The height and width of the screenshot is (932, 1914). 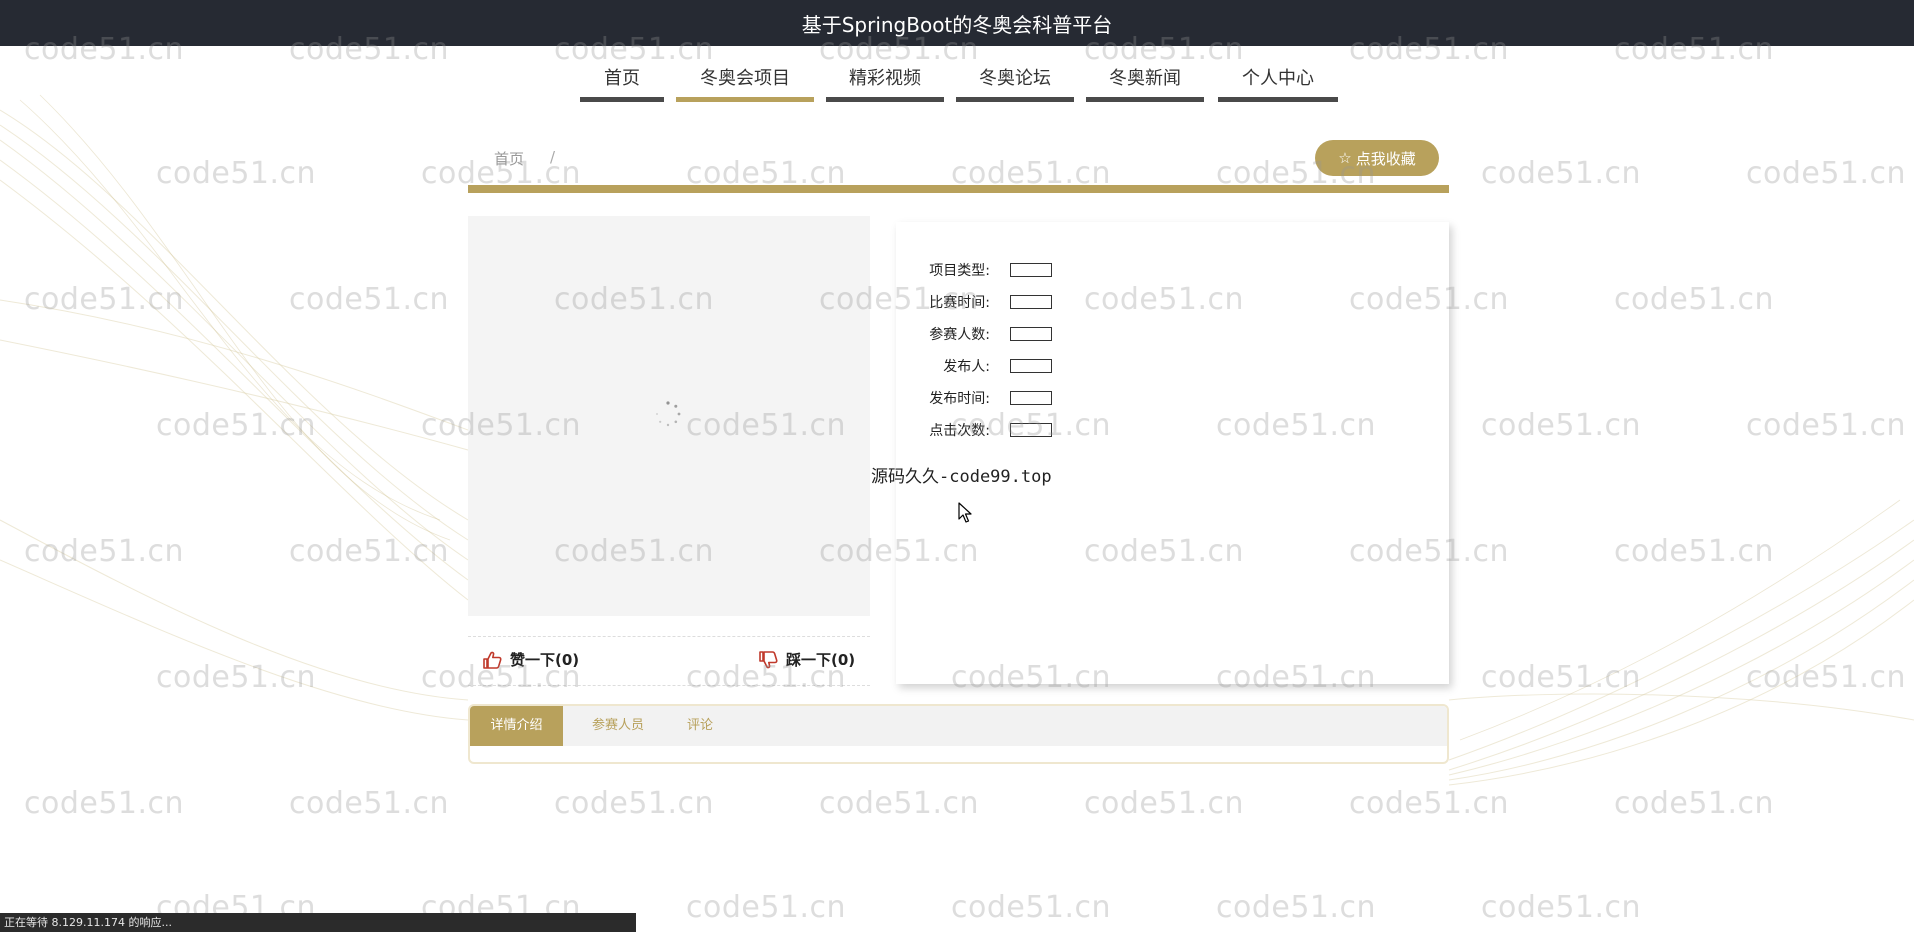 What do you see at coordinates (958, 726) in the screenshot?
I see `tabs-bar: 详情介绍 参赛人员 评论` at bounding box center [958, 726].